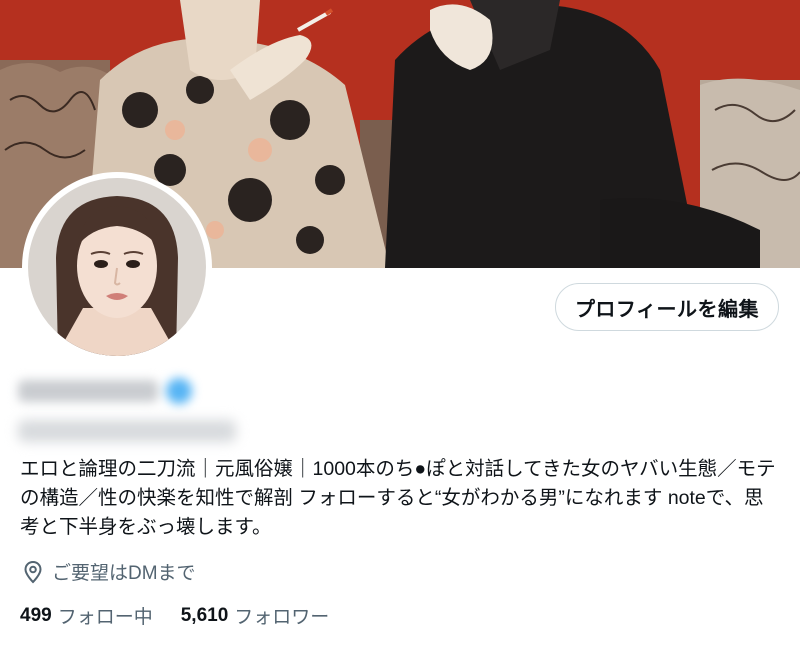  I want to click on following-label: フォロー中, so click(105, 617).